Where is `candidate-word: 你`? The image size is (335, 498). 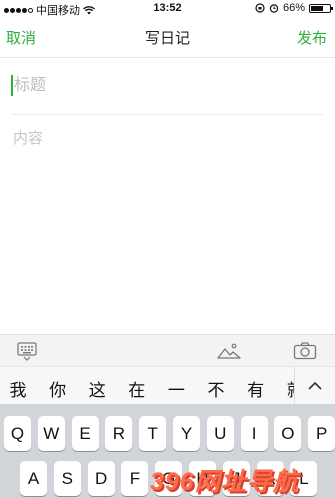 candidate-word: 你 is located at coordinates (58, 388).